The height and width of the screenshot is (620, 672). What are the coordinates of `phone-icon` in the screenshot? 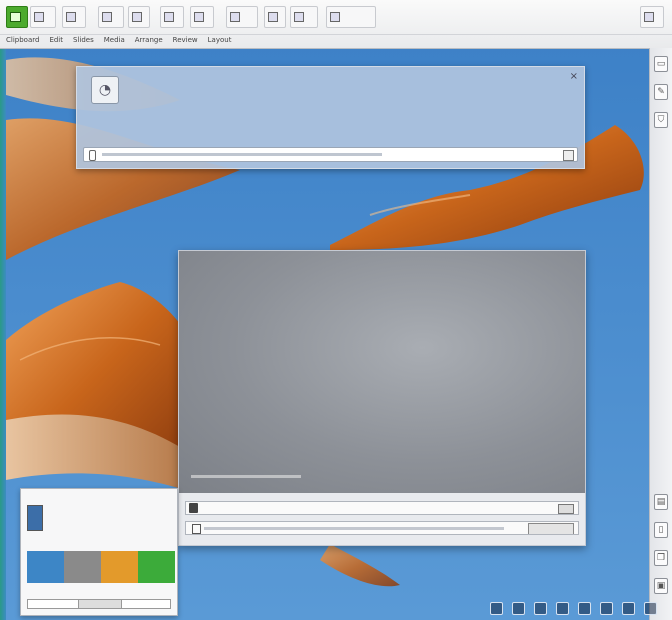 It's located at (35, 518).